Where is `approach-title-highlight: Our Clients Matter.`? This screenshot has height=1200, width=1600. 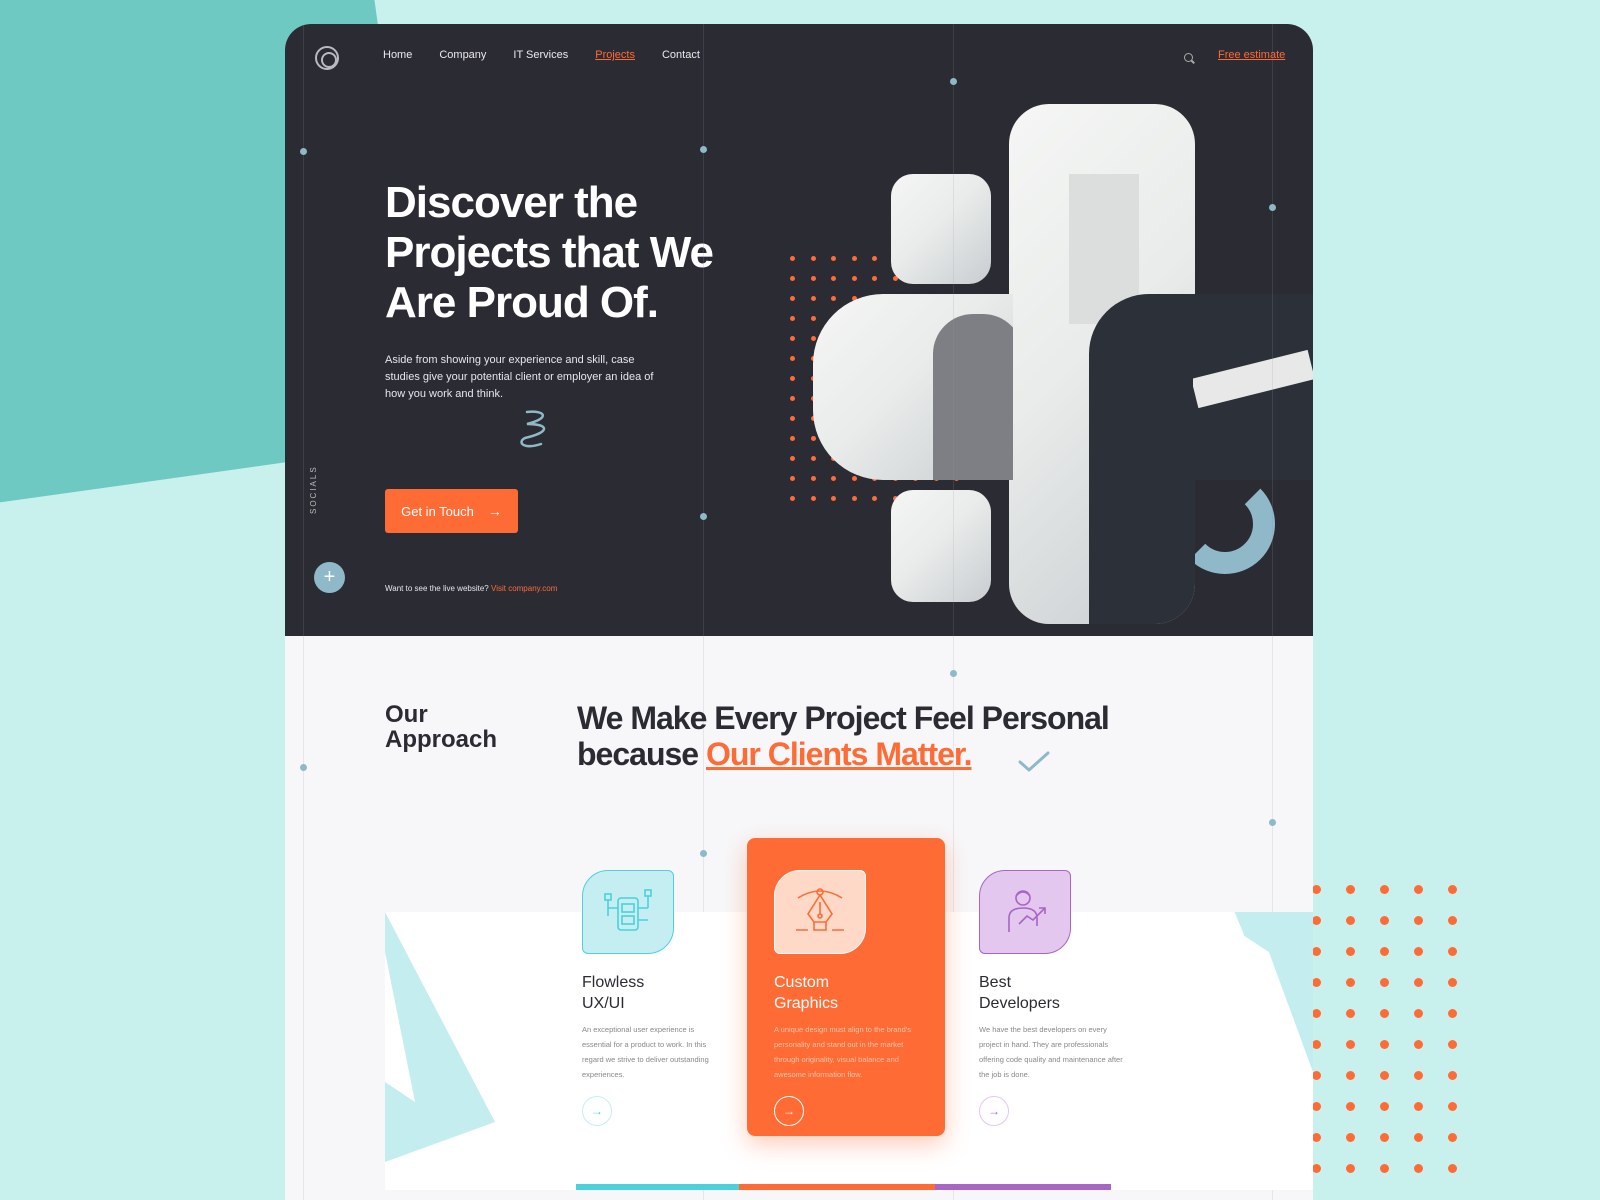
approach-title-highlight: Our Clients Matter. is located at coordinates (838, 754).